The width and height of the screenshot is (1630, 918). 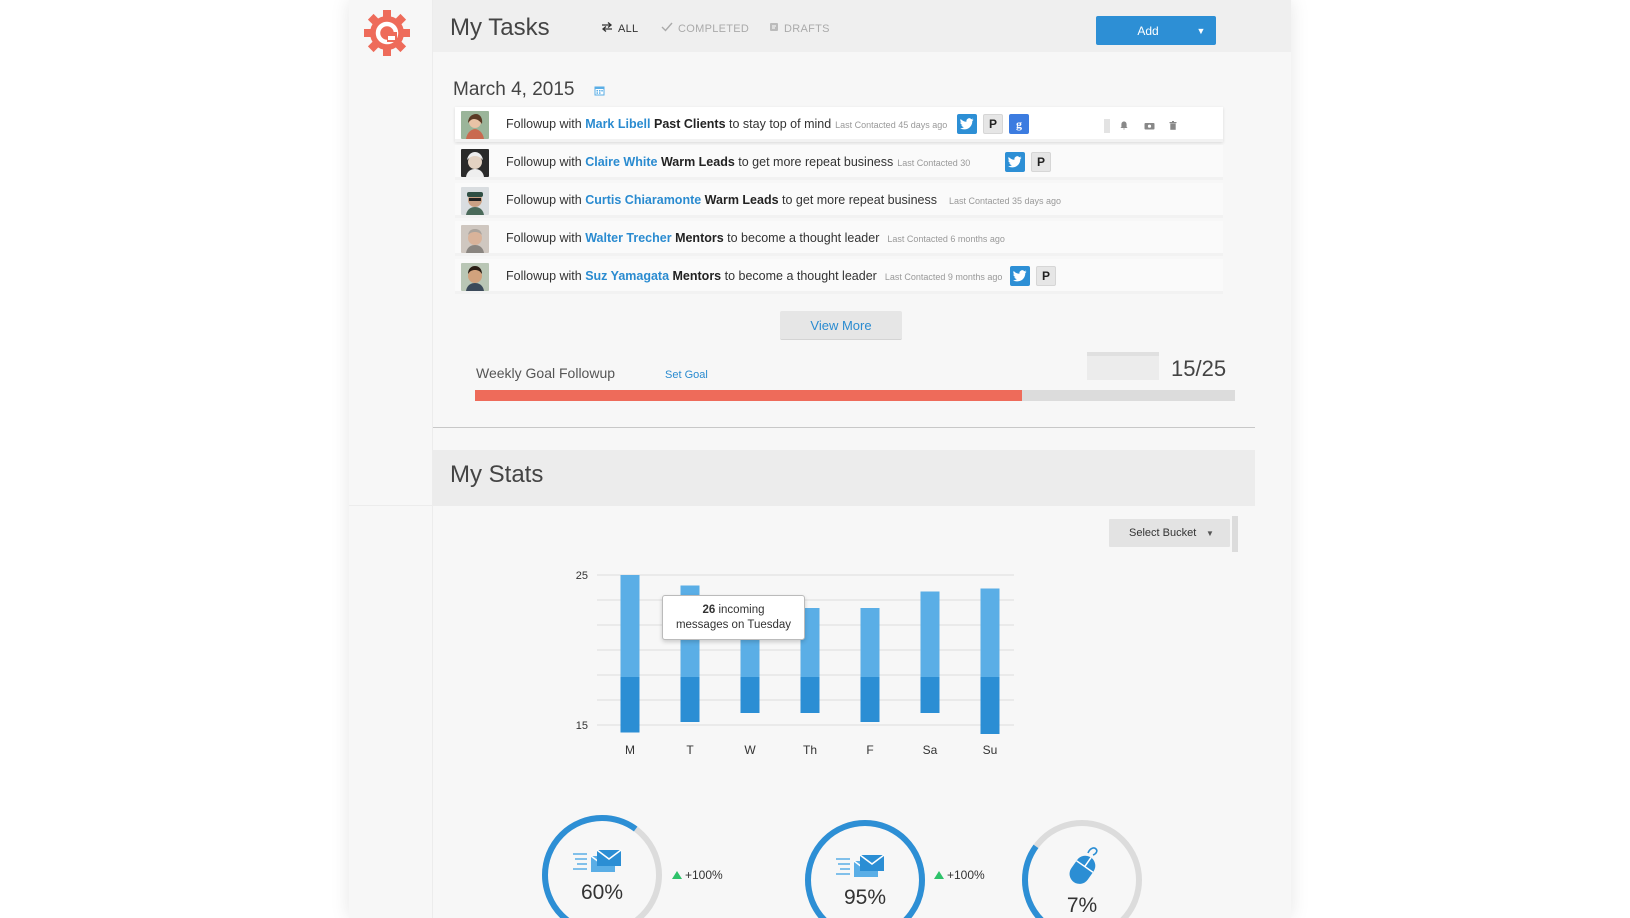 What do you see at coordinates (630, 705) in the screenshot?
I see `bar-lower-M` at bounding box center [630, 705].